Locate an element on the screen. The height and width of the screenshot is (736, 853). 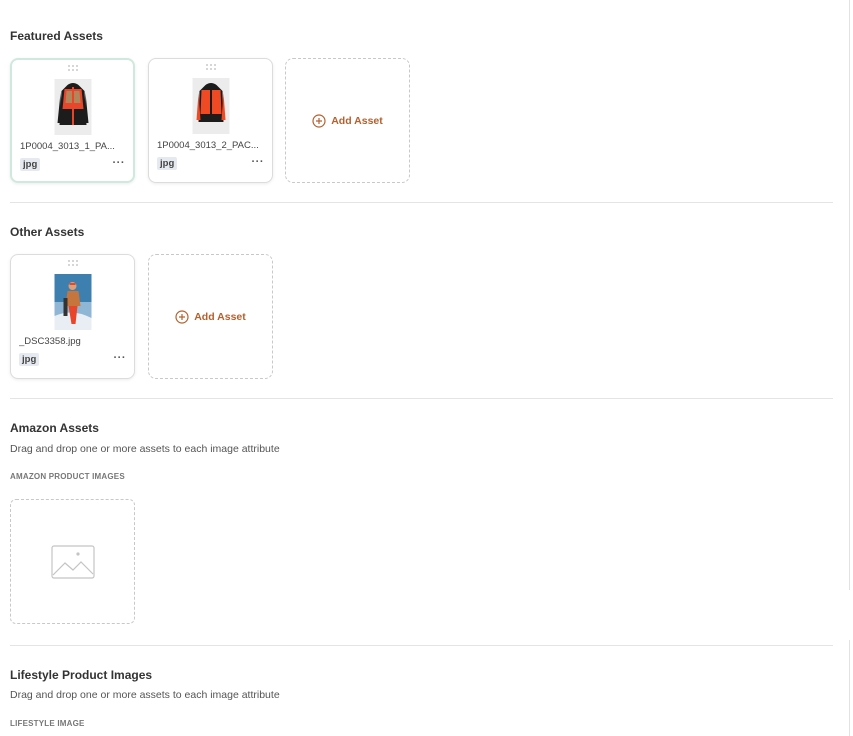
amazon-assets-title: Amazon Assets is located at coordinates (54, 428).